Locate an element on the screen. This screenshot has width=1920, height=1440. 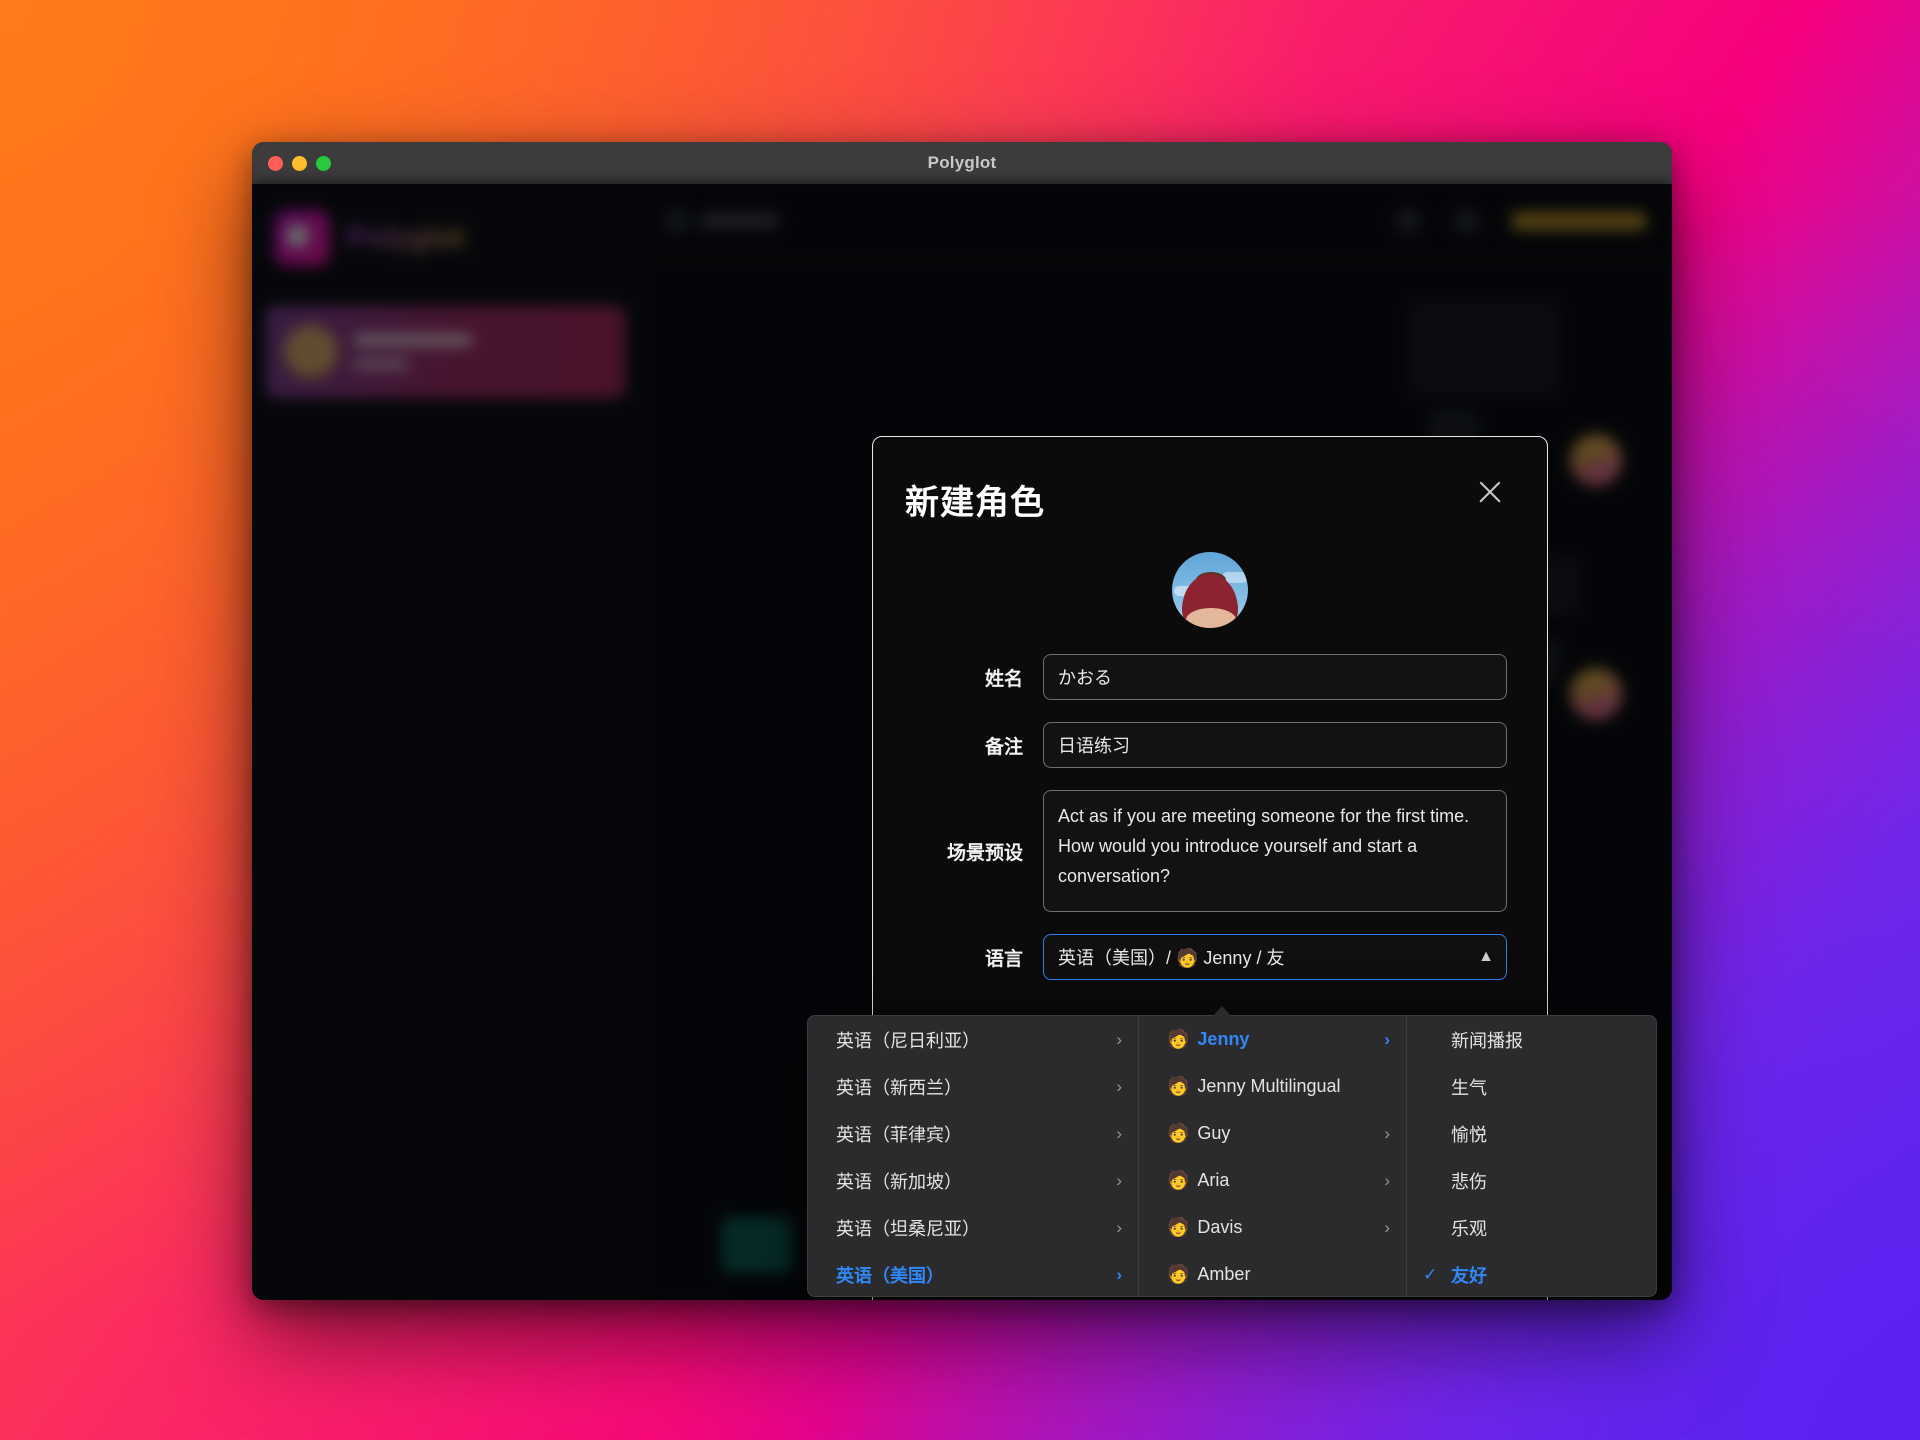
dropdown-column-styles: 新闻播报生气愉悦悲伤乐观 ✓ 友好 is located at coordinates (1532, 1156).